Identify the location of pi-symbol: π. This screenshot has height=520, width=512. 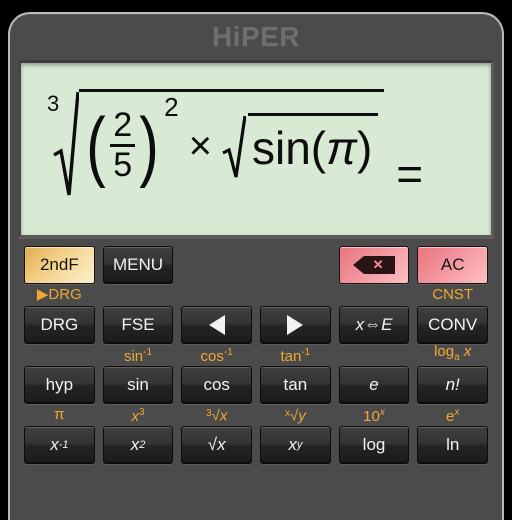
(341, 148).